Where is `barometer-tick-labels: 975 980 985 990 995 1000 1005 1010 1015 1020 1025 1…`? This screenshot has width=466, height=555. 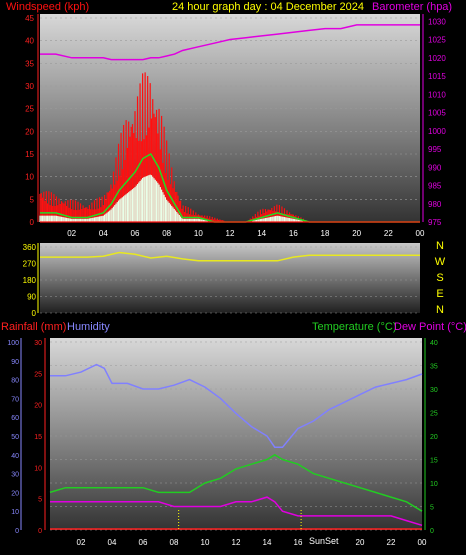
barometer-tick-labels: 975 980 985 990 995 1000 1005 1010 1015 1020 1025 1… is located at coordinates (434, 120).